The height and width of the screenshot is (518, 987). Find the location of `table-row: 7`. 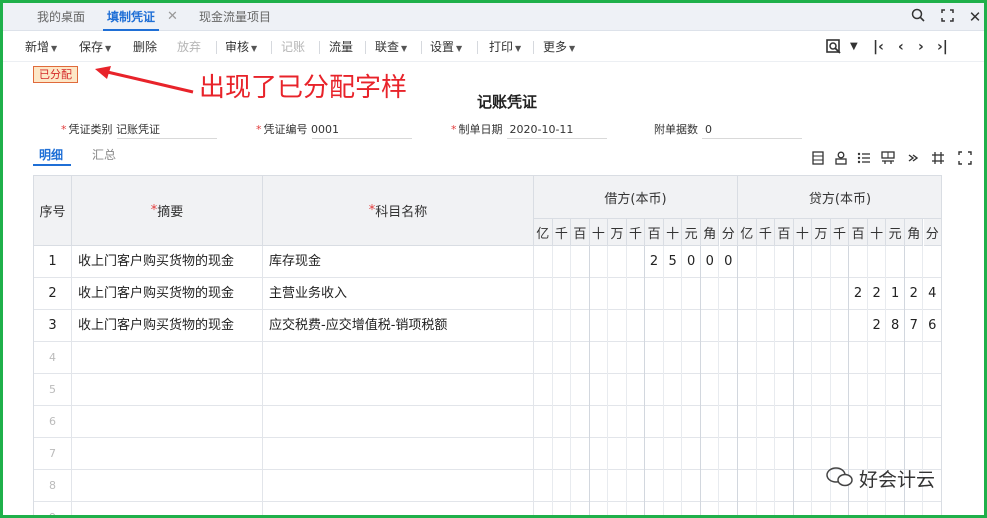

table-row: 7 is located at coordinates (487, 454).